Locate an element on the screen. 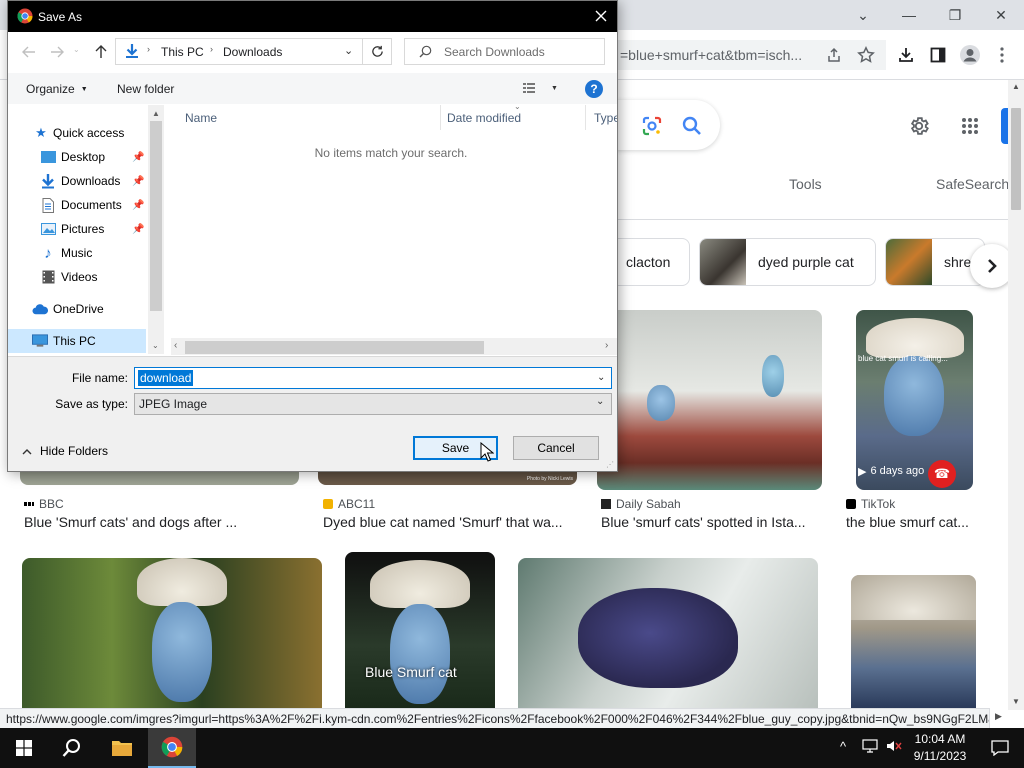 This screenshot has width=1024, height=768. dialog-title-bar: Save As is located at coordinates (312, 16).